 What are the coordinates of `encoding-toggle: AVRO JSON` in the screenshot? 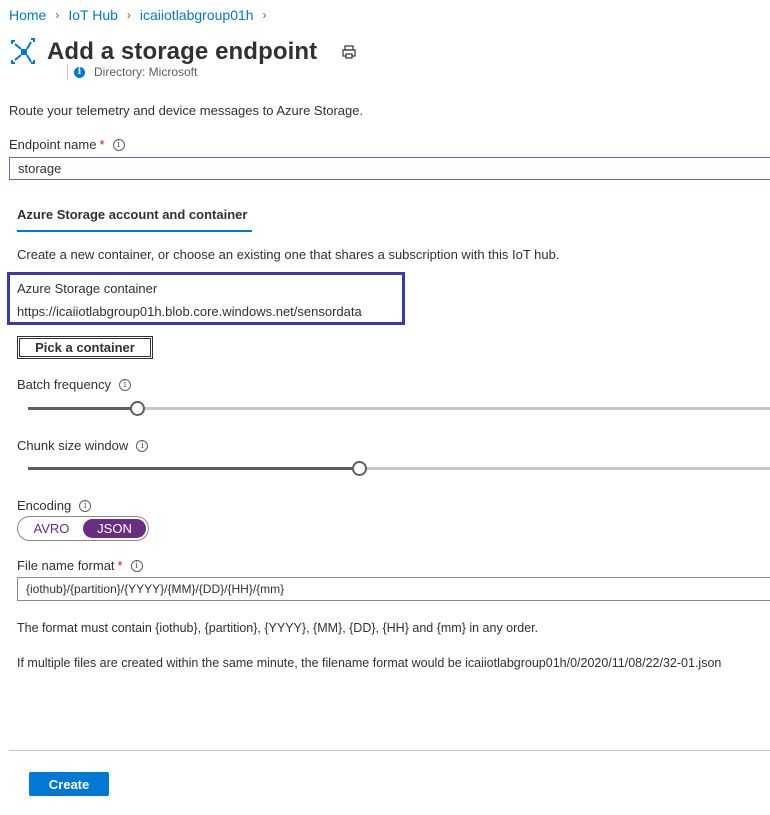 It's located at (83, 528).